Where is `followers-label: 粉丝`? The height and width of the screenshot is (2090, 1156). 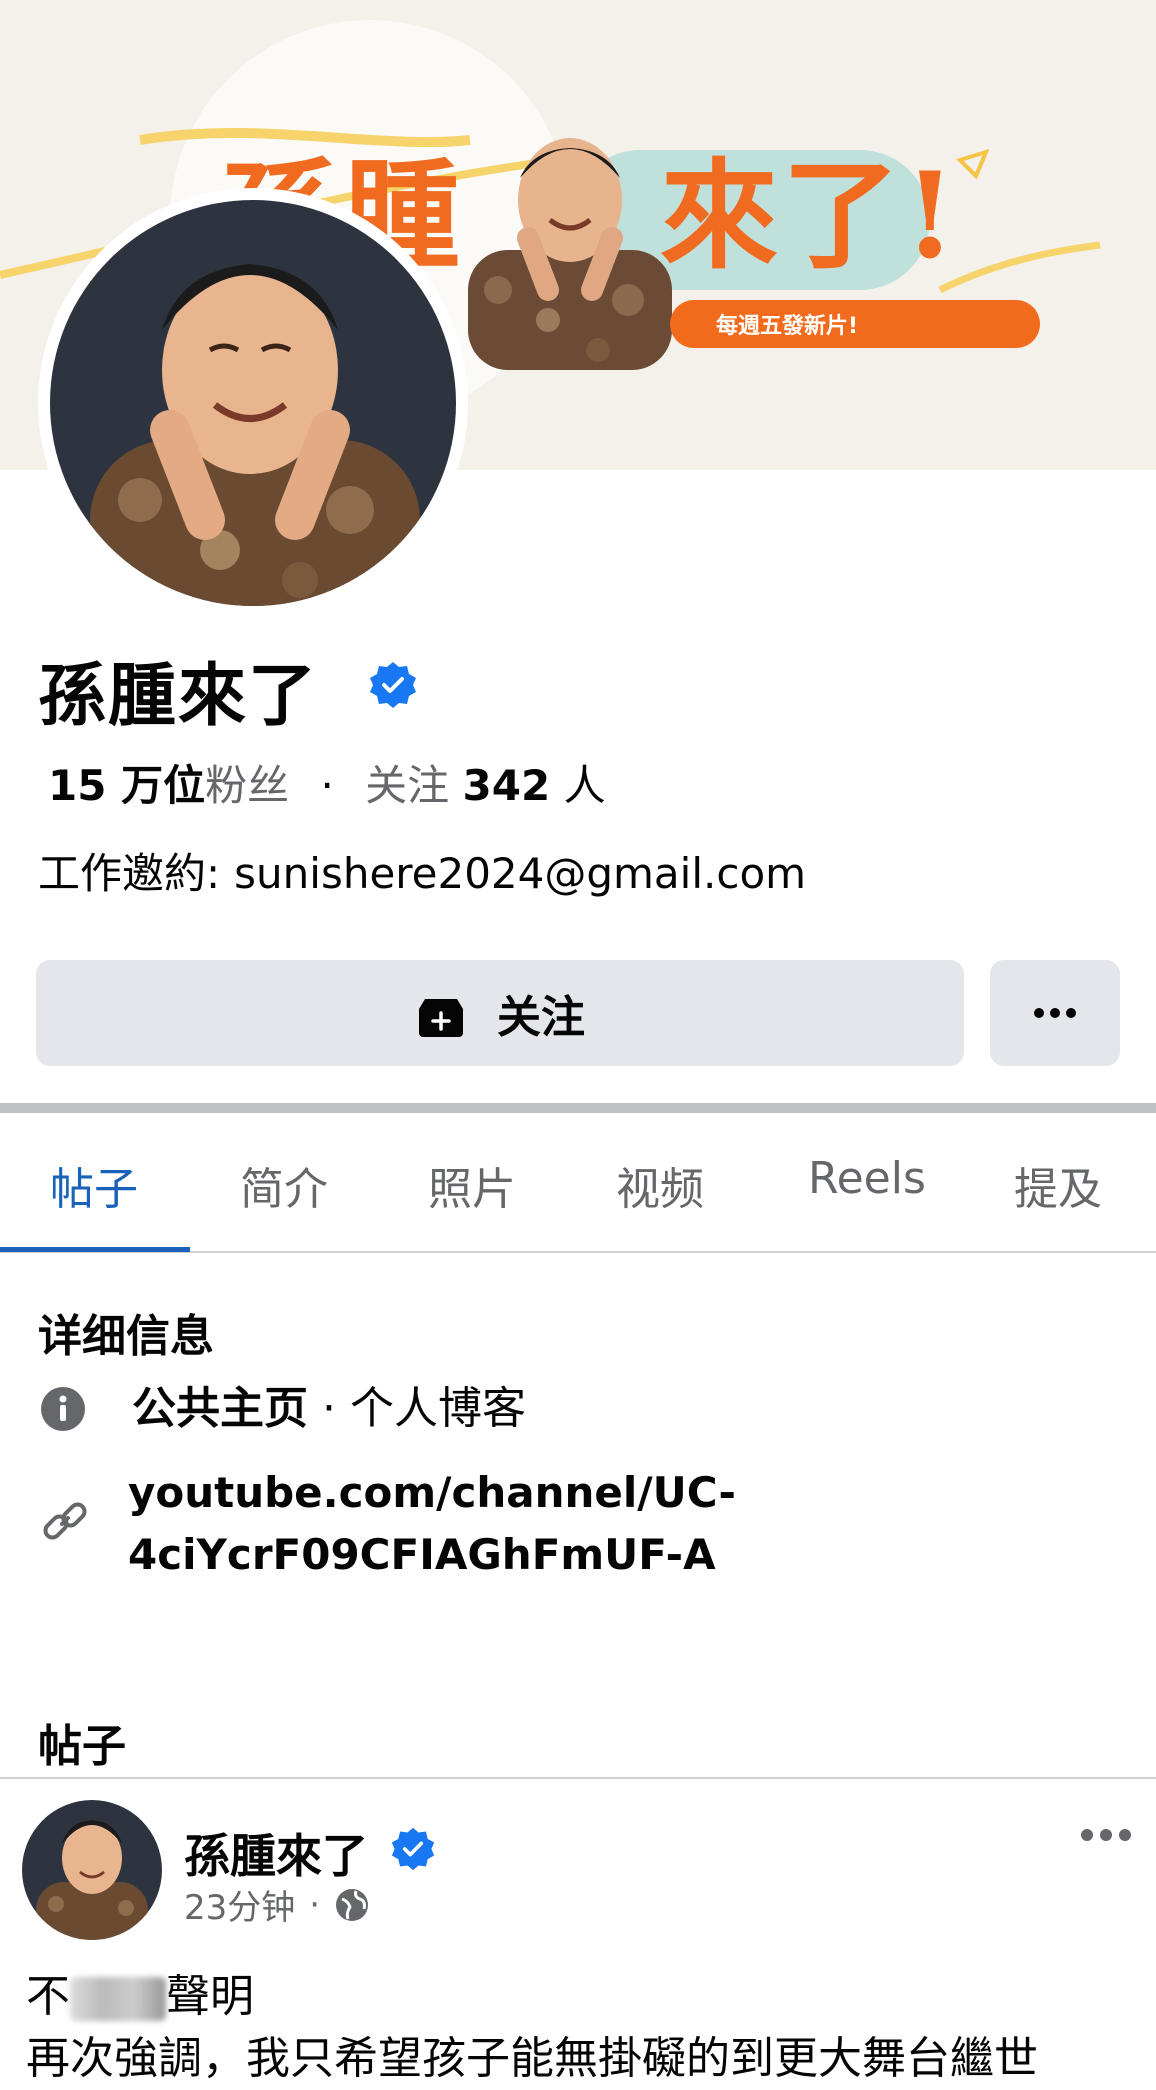
followers-label: 粉丝 is located at coordinates (247, 785).